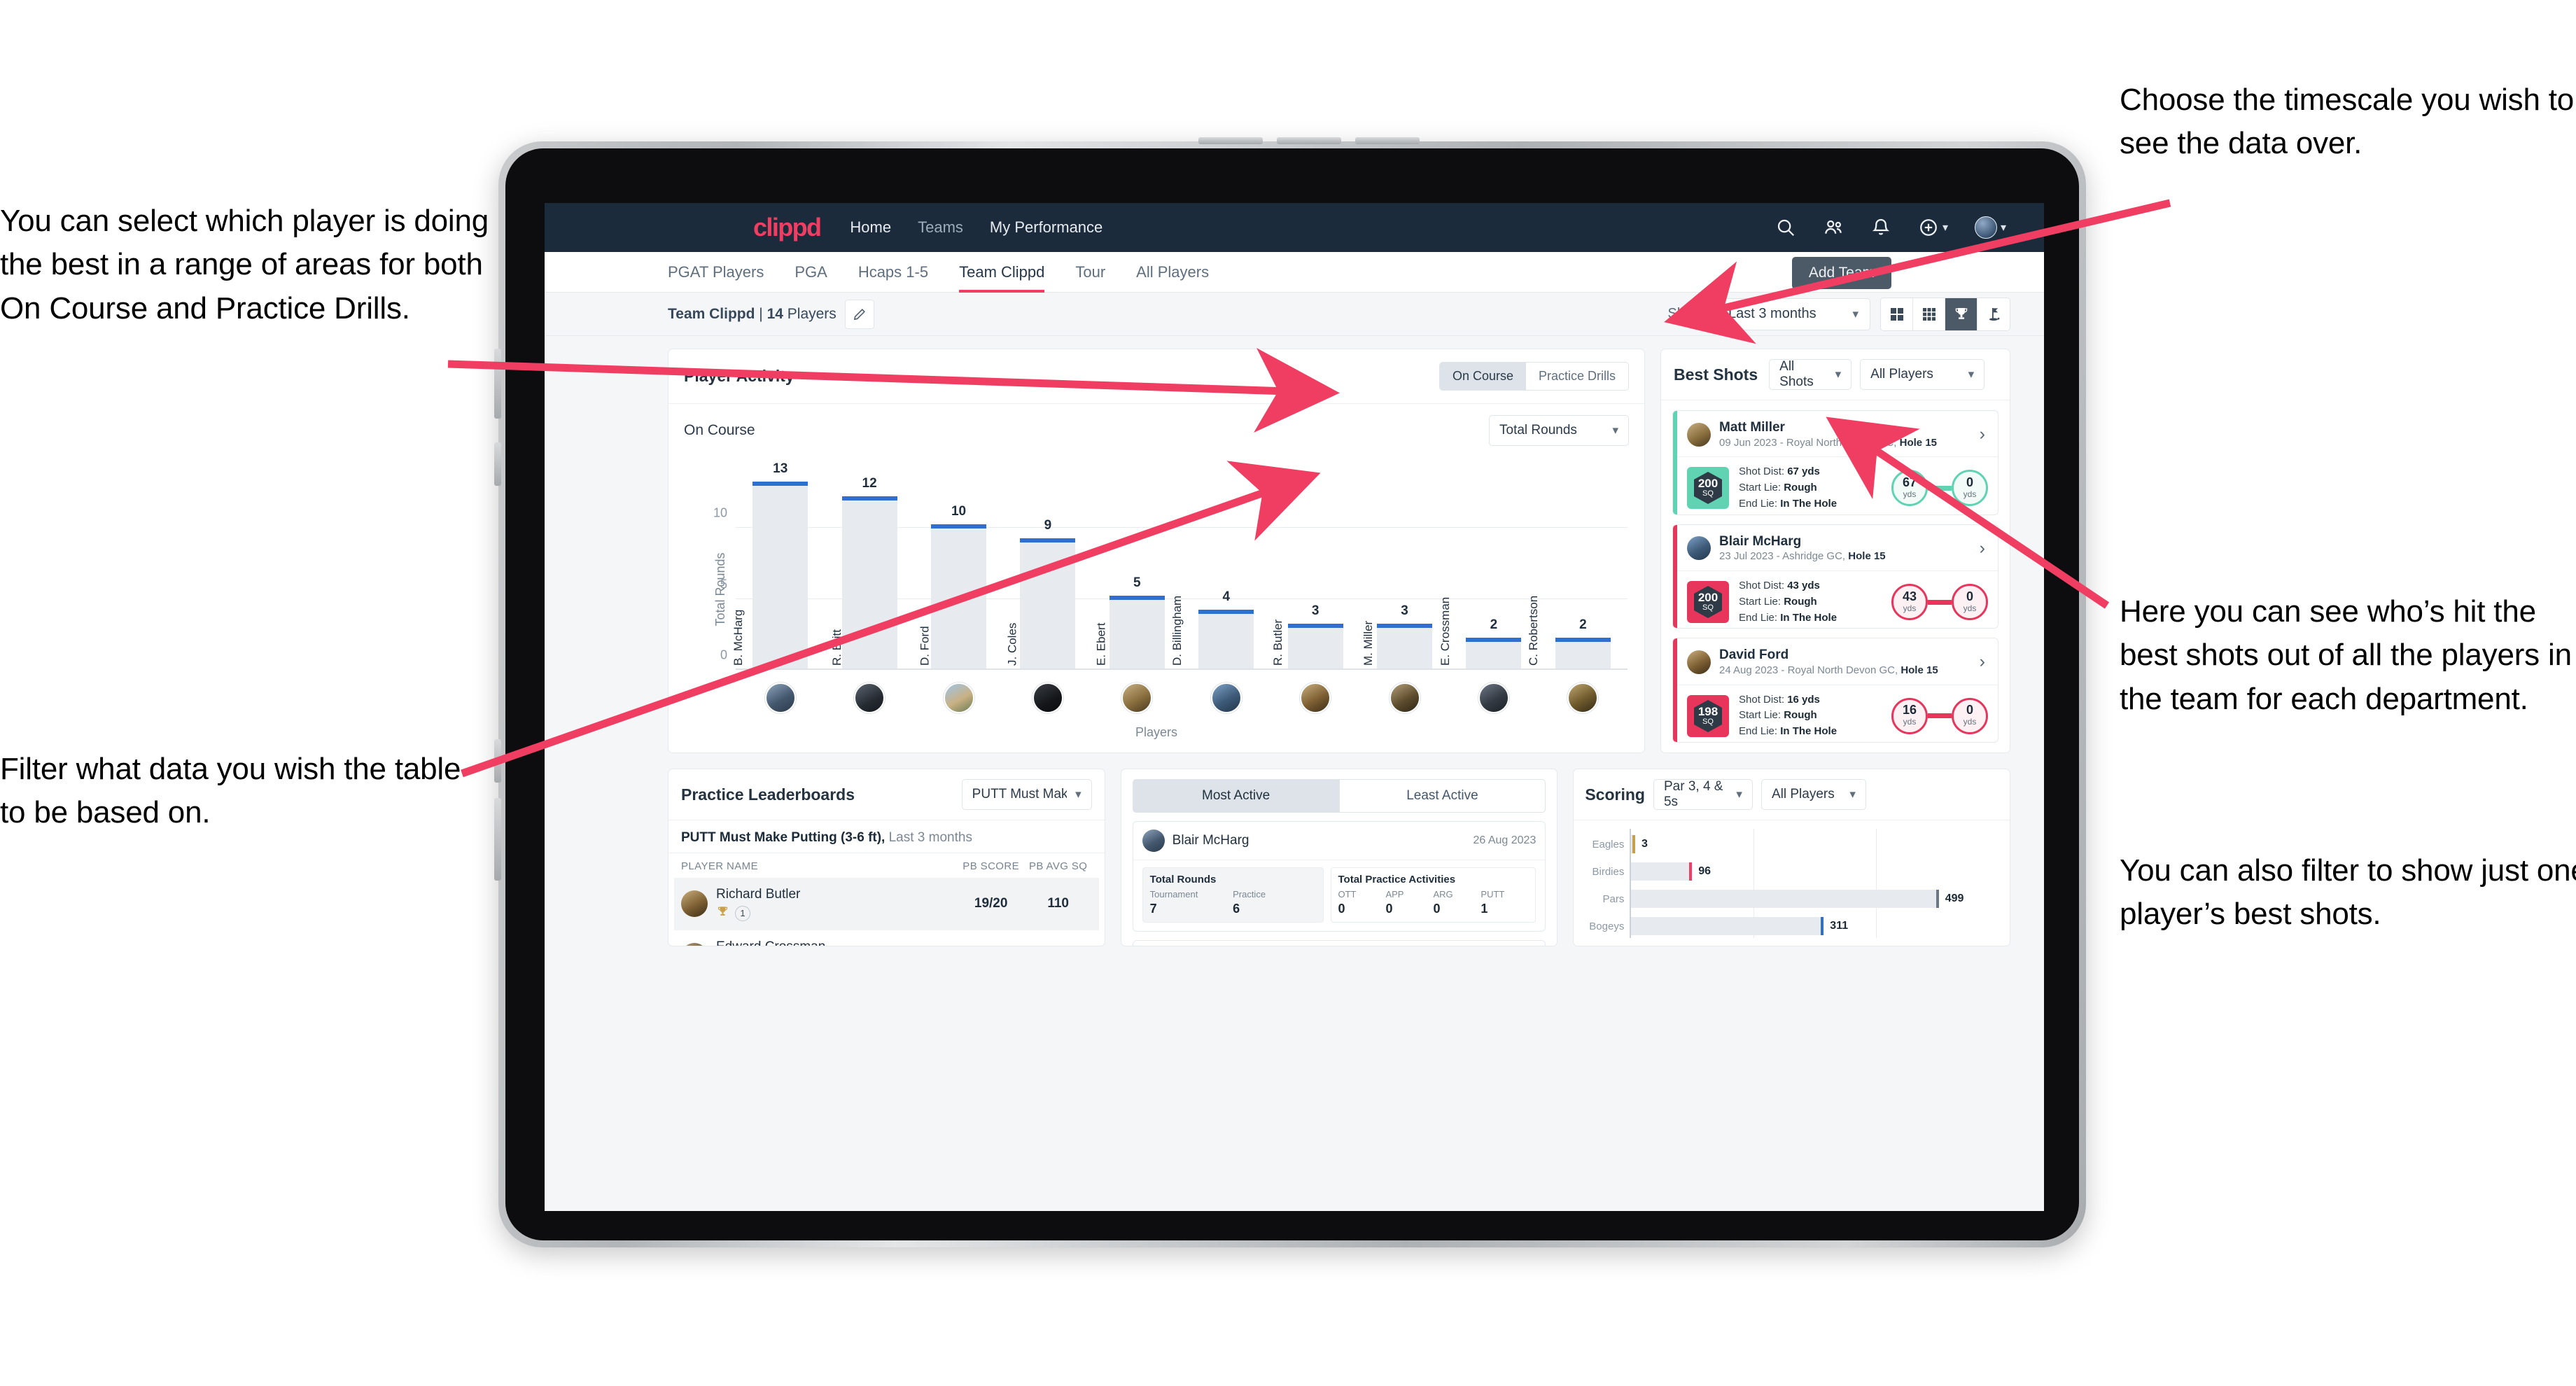  I want to click on chart-bar-column: 5 E. Ebert, so click(1137, 570).